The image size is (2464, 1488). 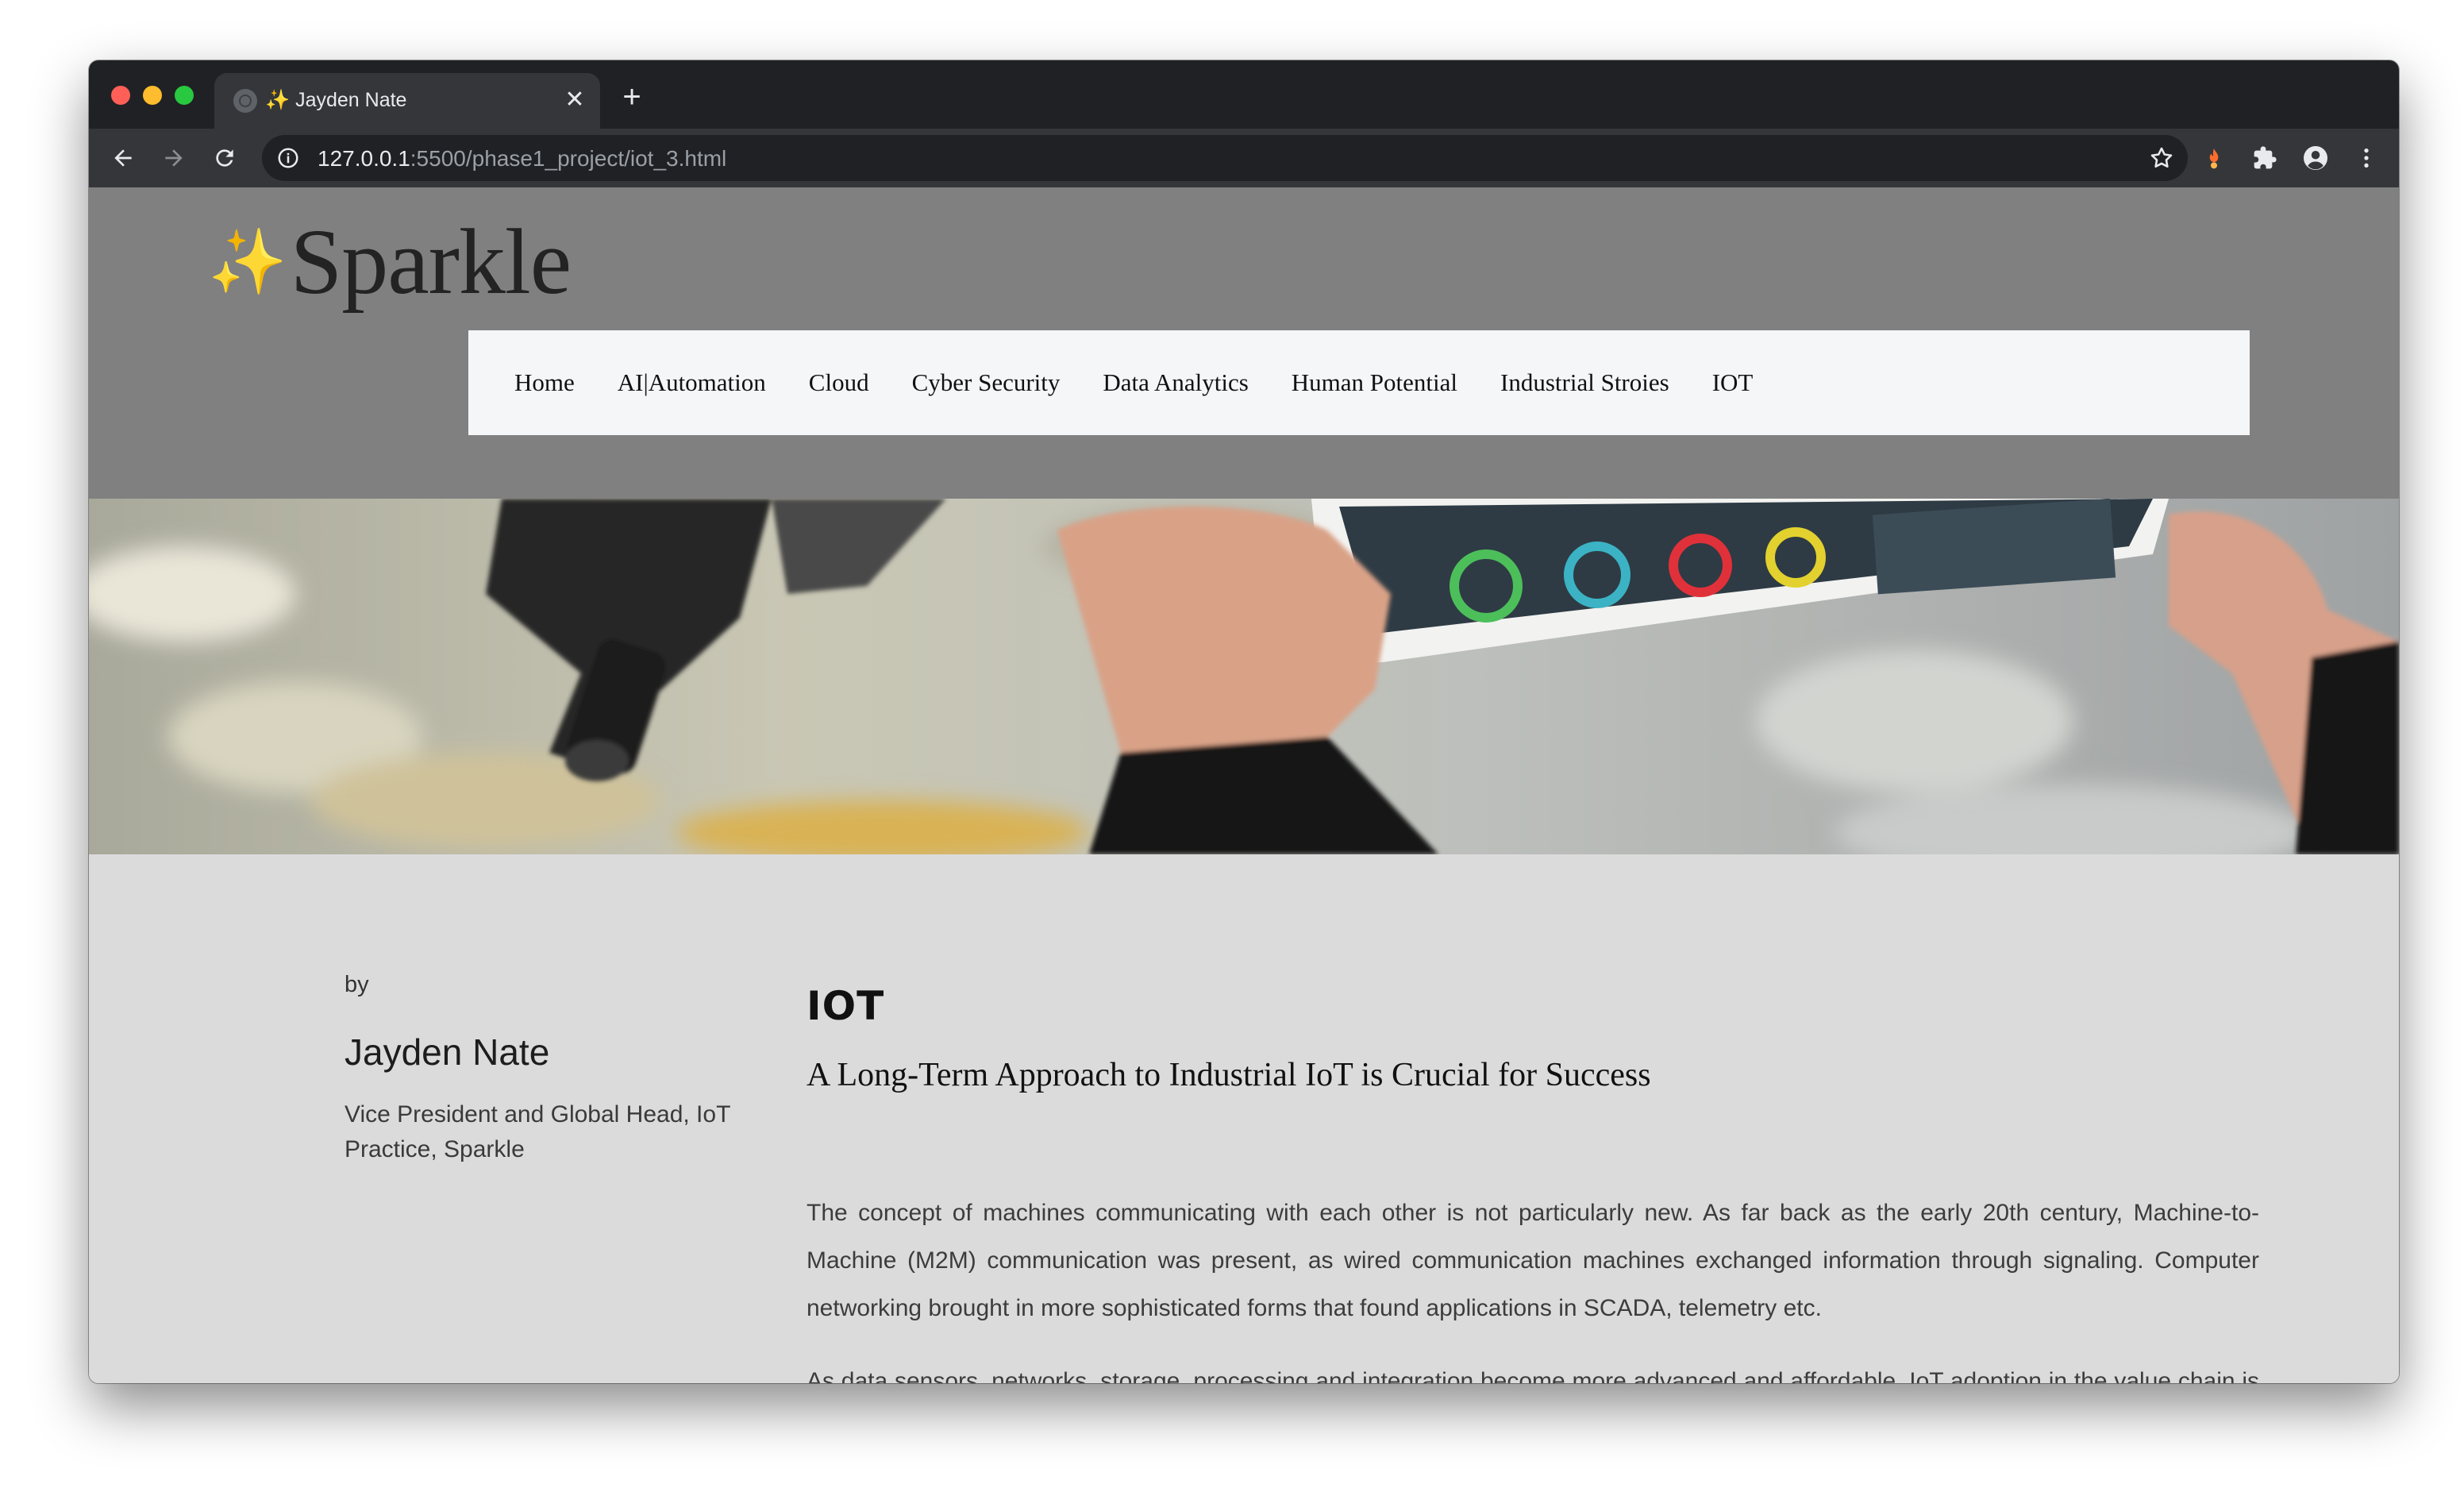 What do you see at coordinates (632, 97) in the screenshot?
I see `new-tab-button: +` at bounding box center [632, 97].